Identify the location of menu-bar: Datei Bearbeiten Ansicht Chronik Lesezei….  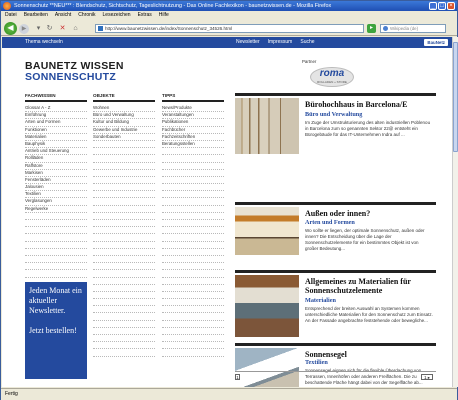
(229, 15).